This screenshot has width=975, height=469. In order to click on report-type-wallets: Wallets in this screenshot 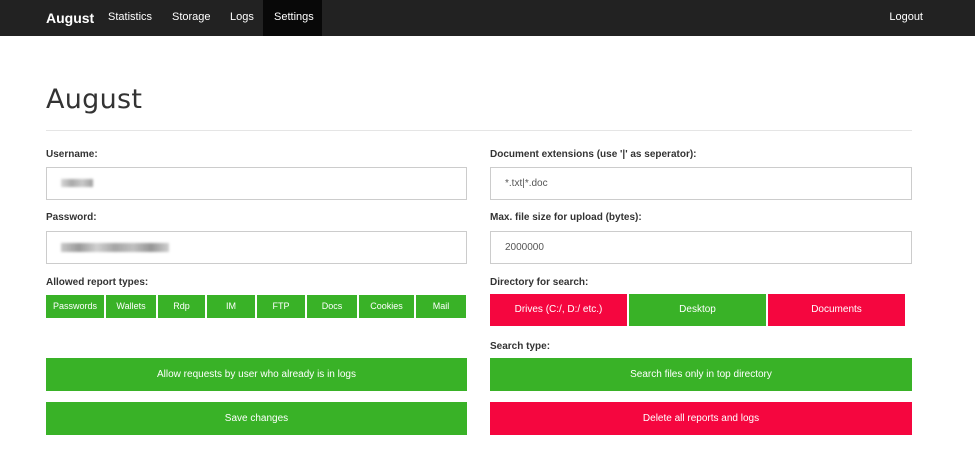, I will do `click(131, 306)`.